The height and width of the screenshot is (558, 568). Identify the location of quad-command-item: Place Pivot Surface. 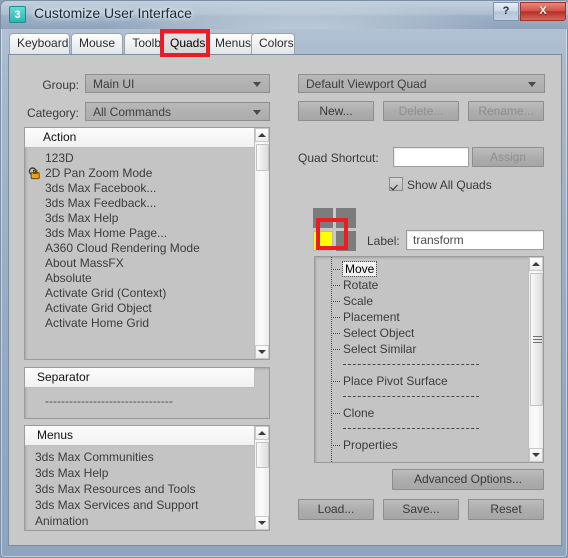
(421, 381).